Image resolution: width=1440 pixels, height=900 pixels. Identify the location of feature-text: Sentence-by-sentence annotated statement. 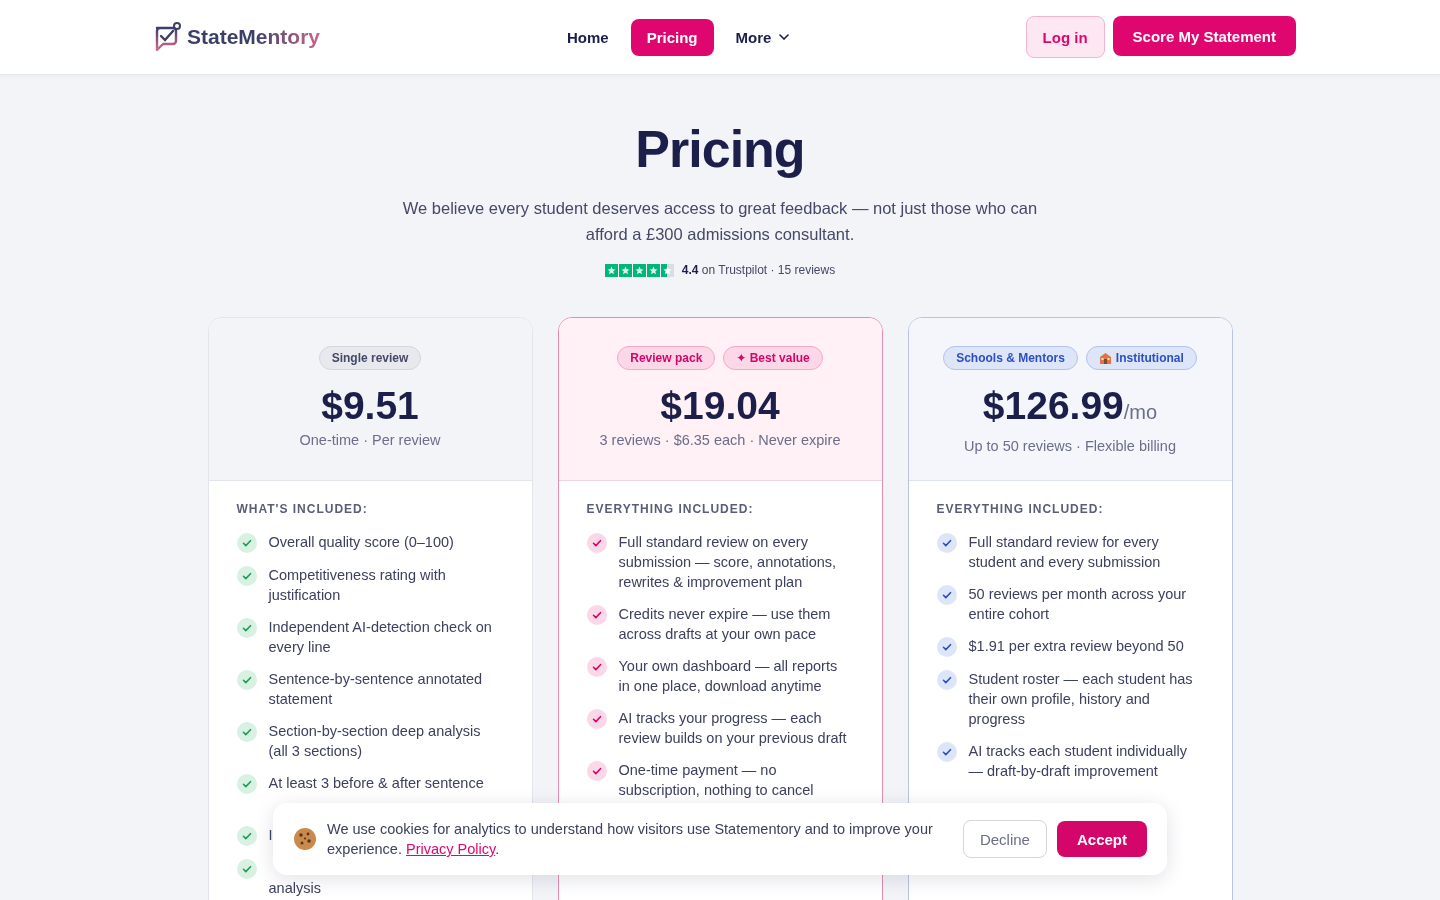
(375, 689).